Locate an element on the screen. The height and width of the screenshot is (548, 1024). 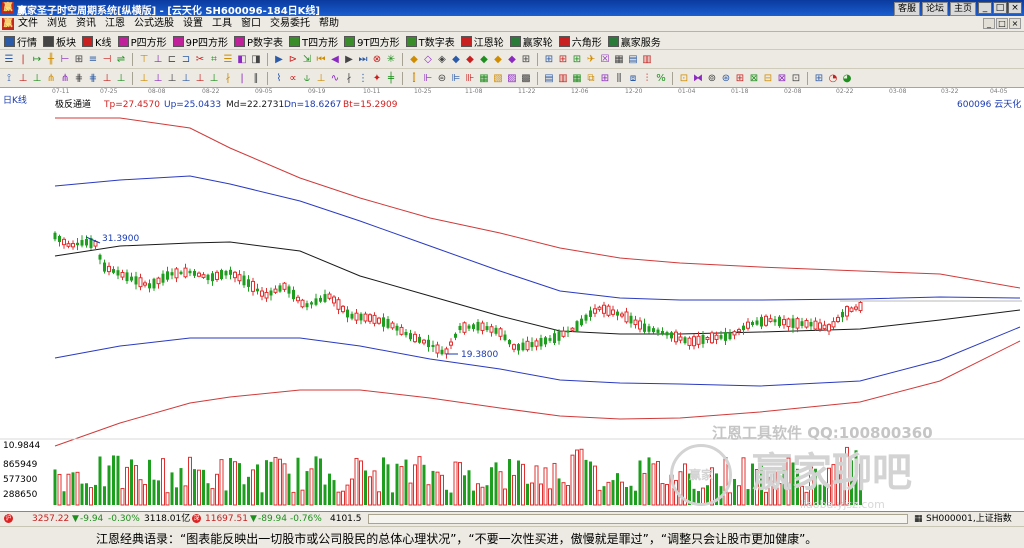
analysis-tool-icon: ⫶ is located at coordinates (647, 79).